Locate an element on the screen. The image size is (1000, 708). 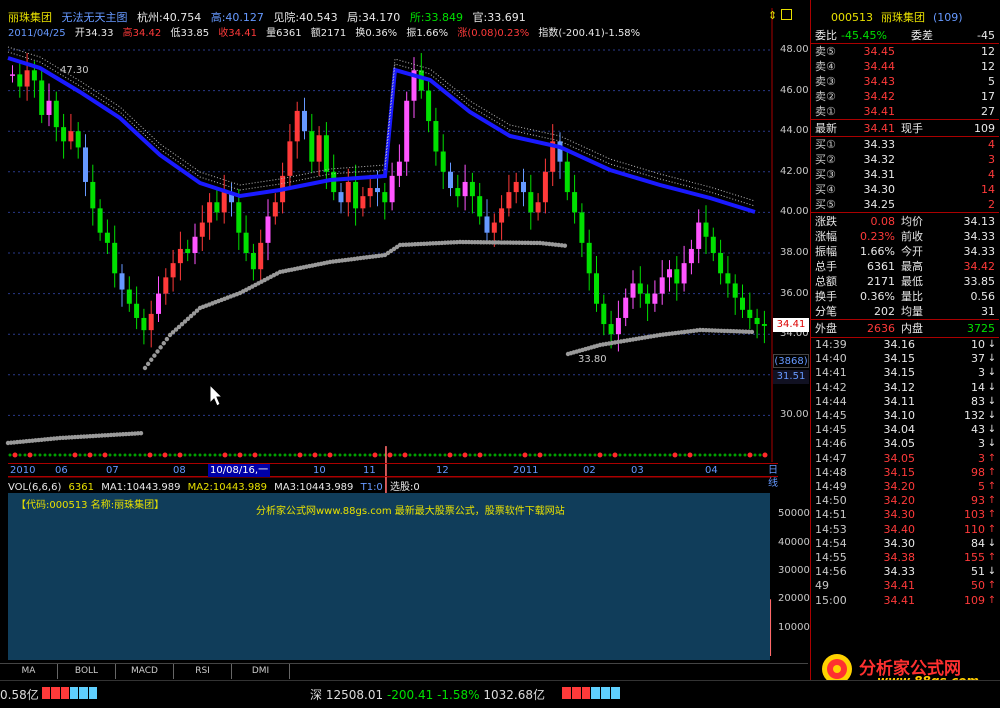
vol-watermark-site: 分析家公式网www.88gs.com 最新最大股票公式，股票软件下载网站 is located at coordinates (410, 511).